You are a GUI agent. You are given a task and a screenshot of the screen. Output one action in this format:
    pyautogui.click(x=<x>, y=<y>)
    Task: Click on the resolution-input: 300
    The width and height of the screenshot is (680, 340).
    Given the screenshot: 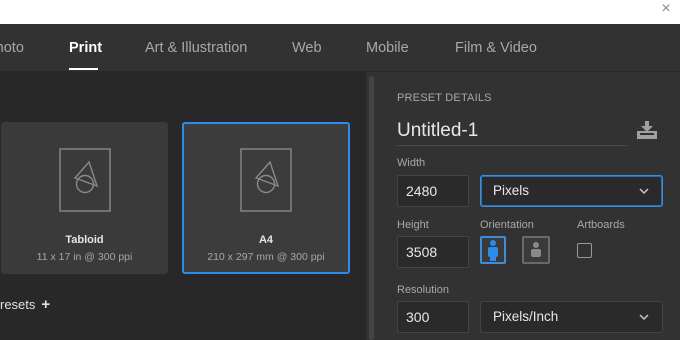 What is the action you would take?
    pyautogui.click(x=433, y=317)
    